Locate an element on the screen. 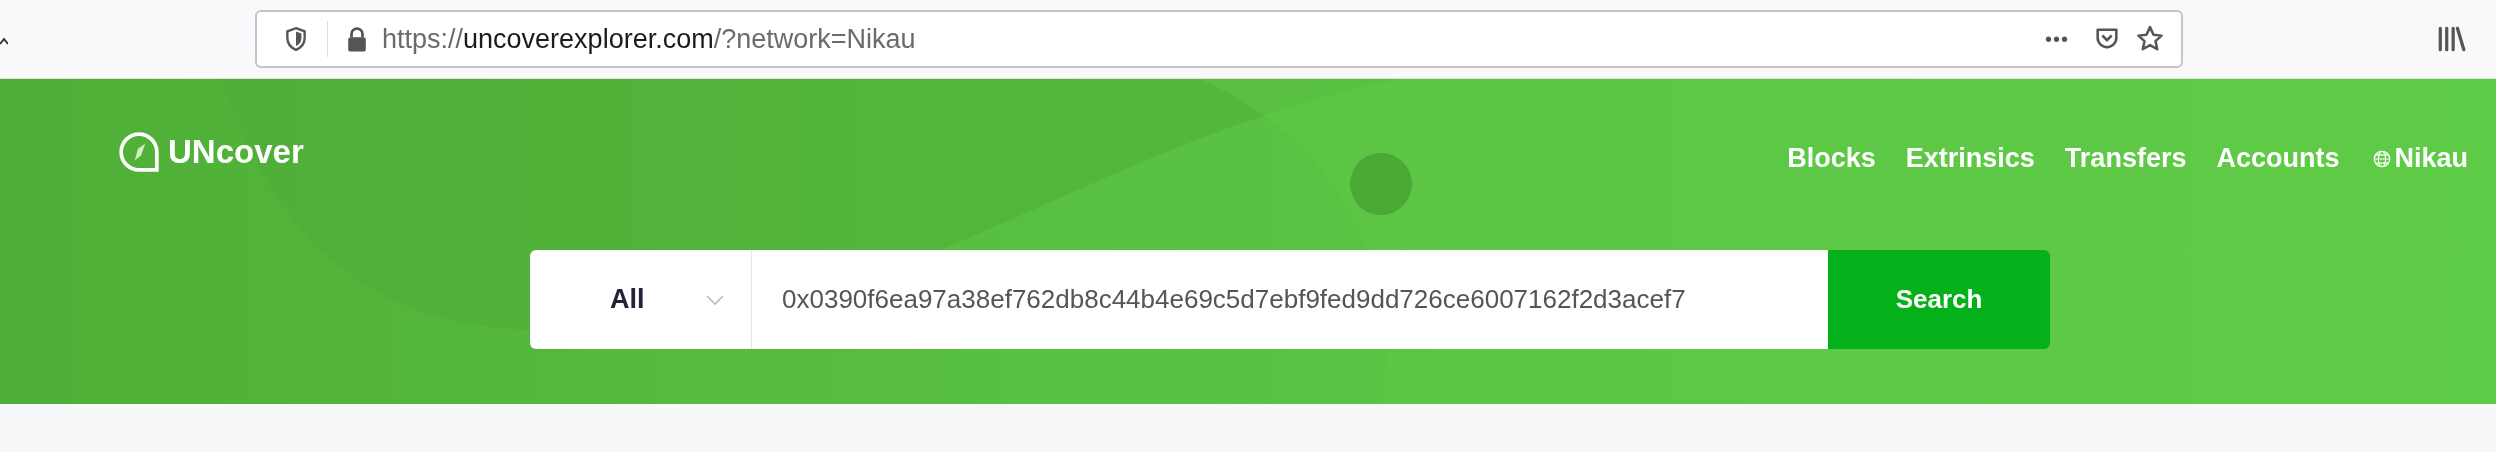 Image resolution: width=2496 pixels, height=452 pixels. nav-link: Transfers is located at coordinates (2125, 158).